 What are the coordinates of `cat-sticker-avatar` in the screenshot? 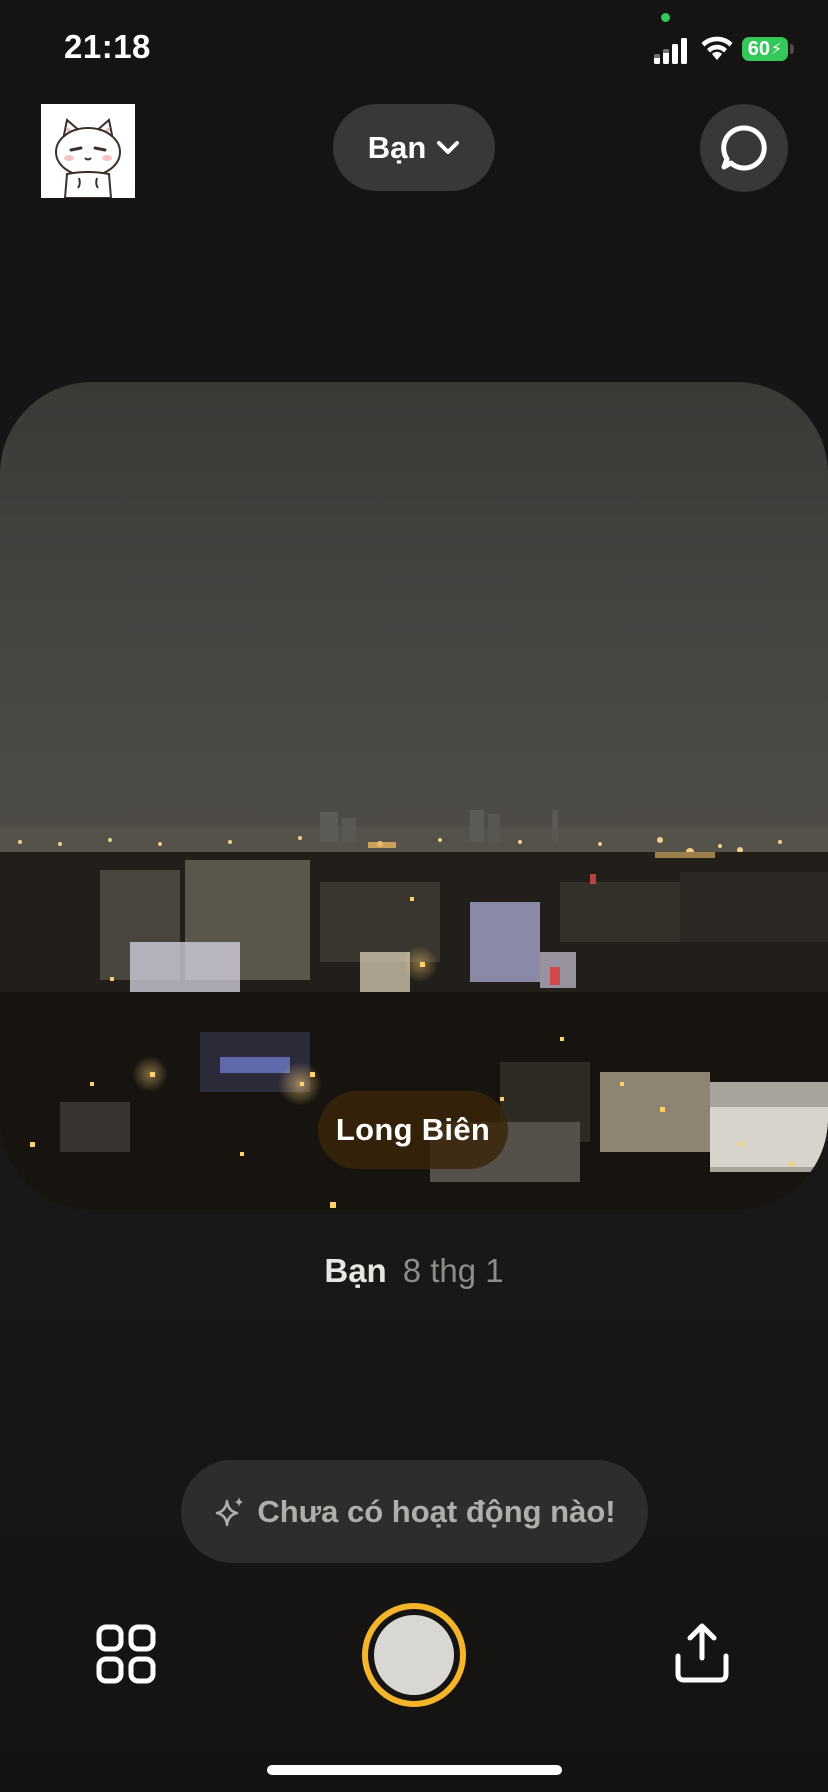 It's located at (88, 151).